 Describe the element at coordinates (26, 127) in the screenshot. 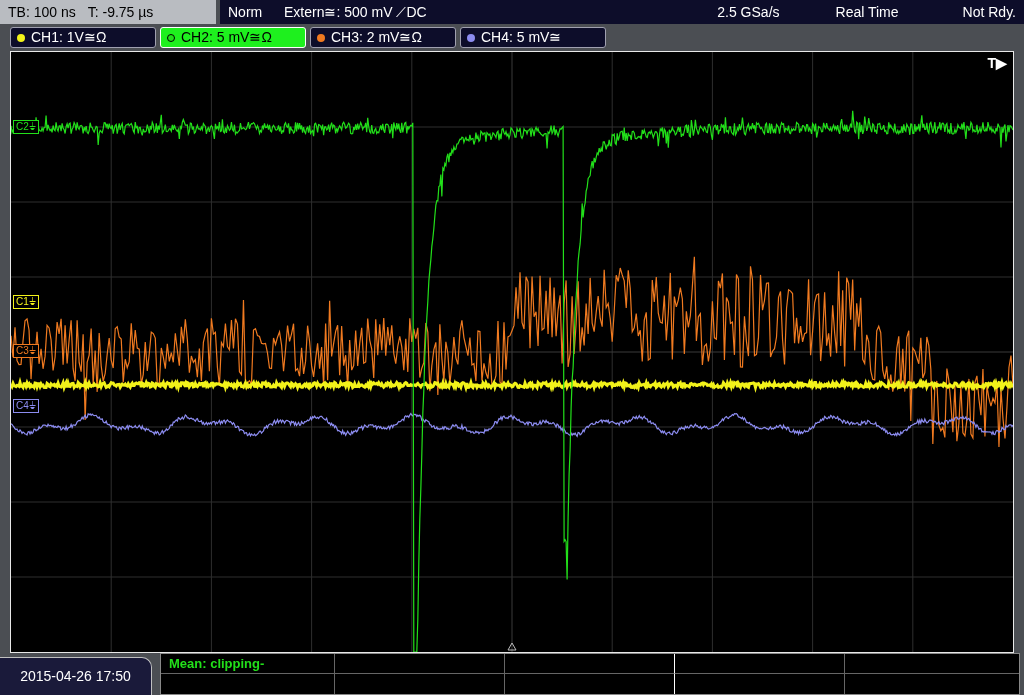

I see `channel-marker: C2⏚` at that location.